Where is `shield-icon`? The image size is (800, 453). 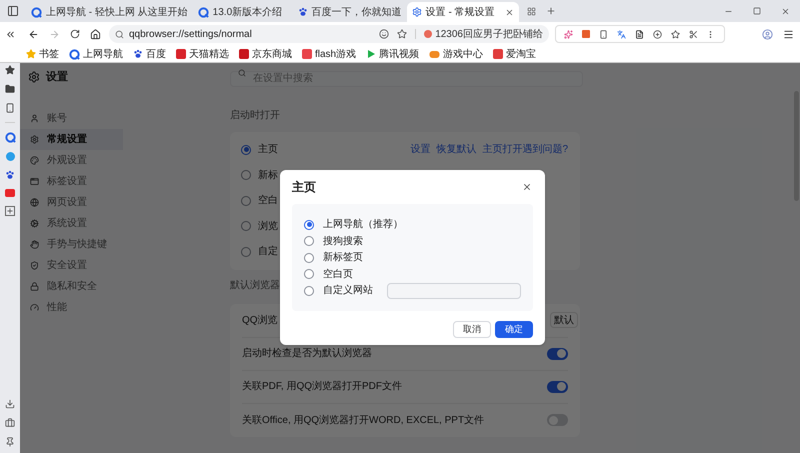
shield-icon is located at coordinates (34, 265).